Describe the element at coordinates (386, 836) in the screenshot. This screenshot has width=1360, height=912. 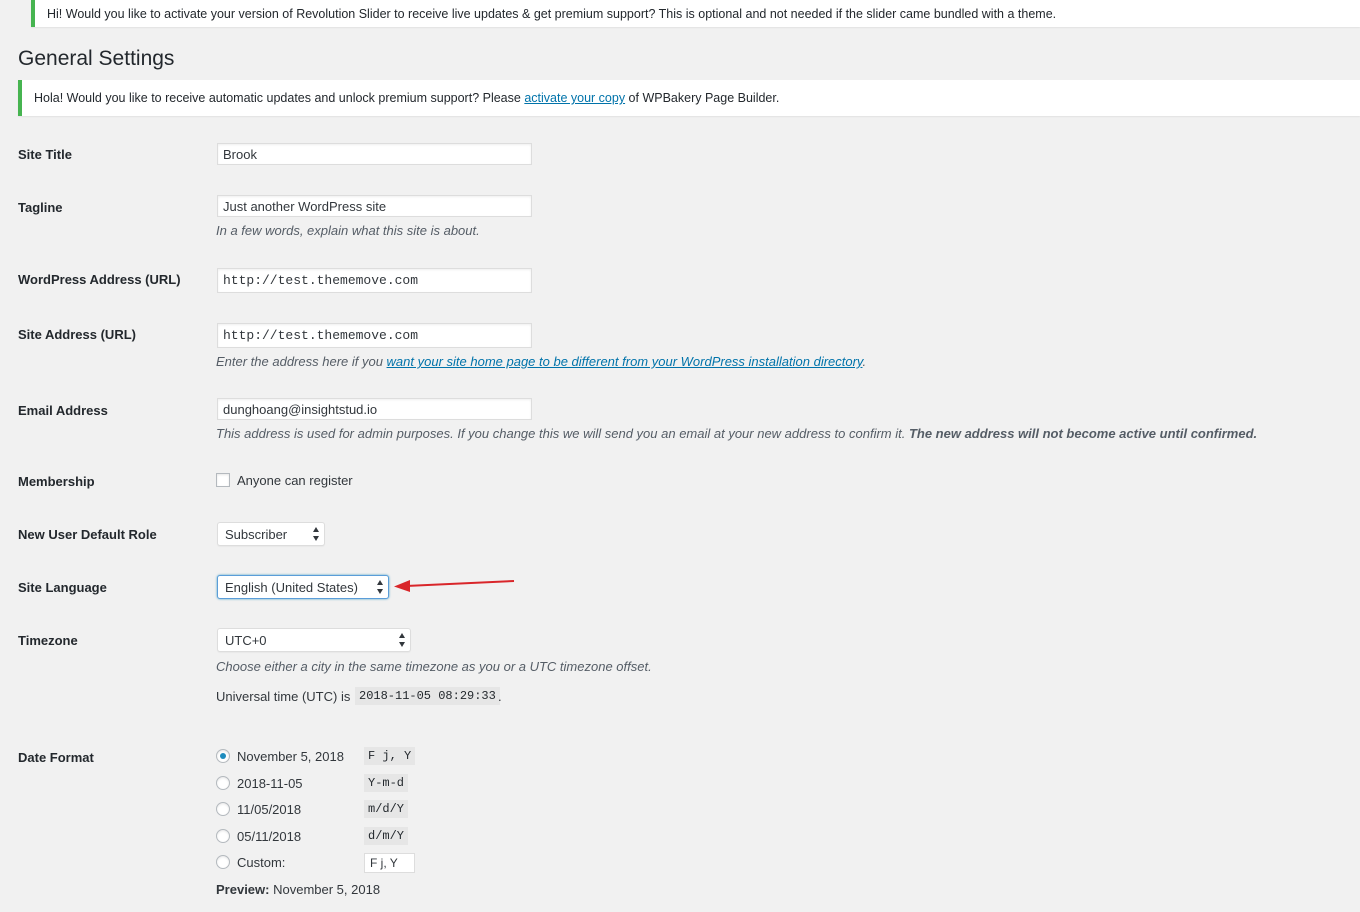
I see `date-format-code: d/m/Y` at that location.